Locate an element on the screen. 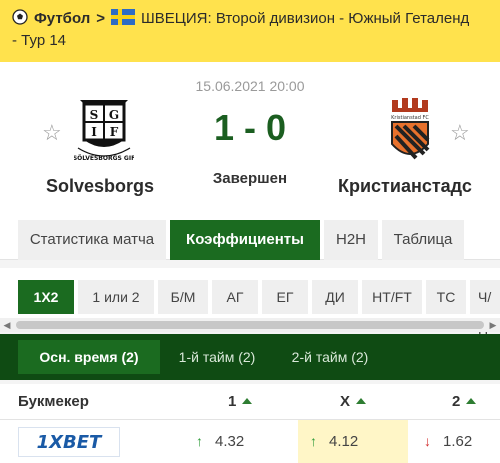  odd-1-value: 4.32 is located at coordinates (230, 441).